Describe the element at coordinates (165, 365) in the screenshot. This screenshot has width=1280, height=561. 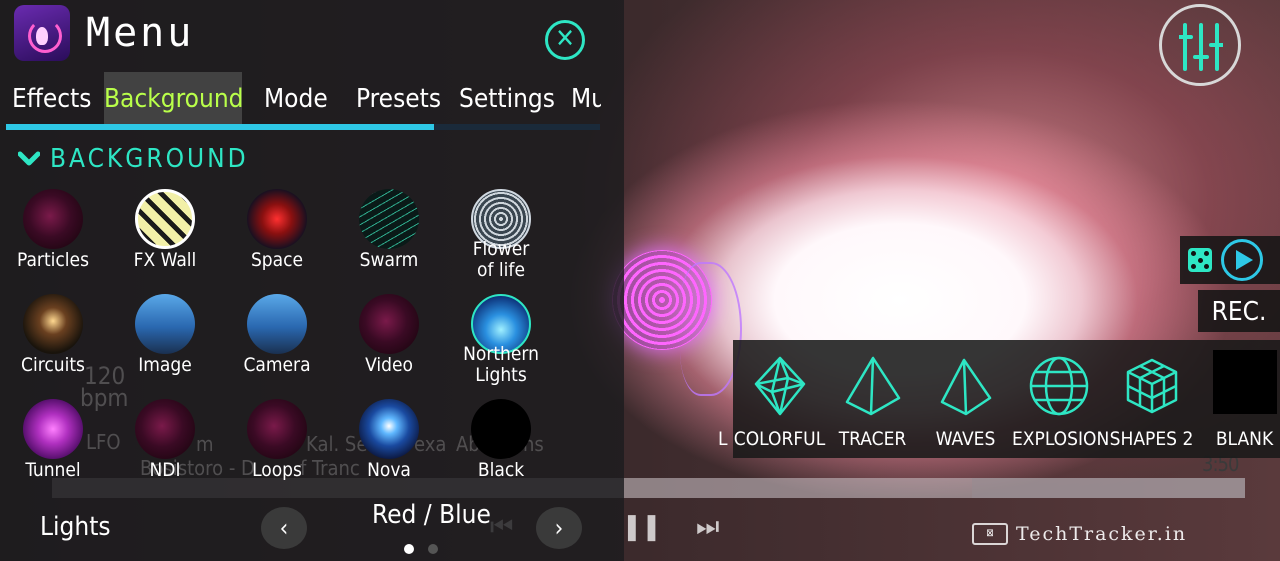
I see `tile-label: Image` at that location.